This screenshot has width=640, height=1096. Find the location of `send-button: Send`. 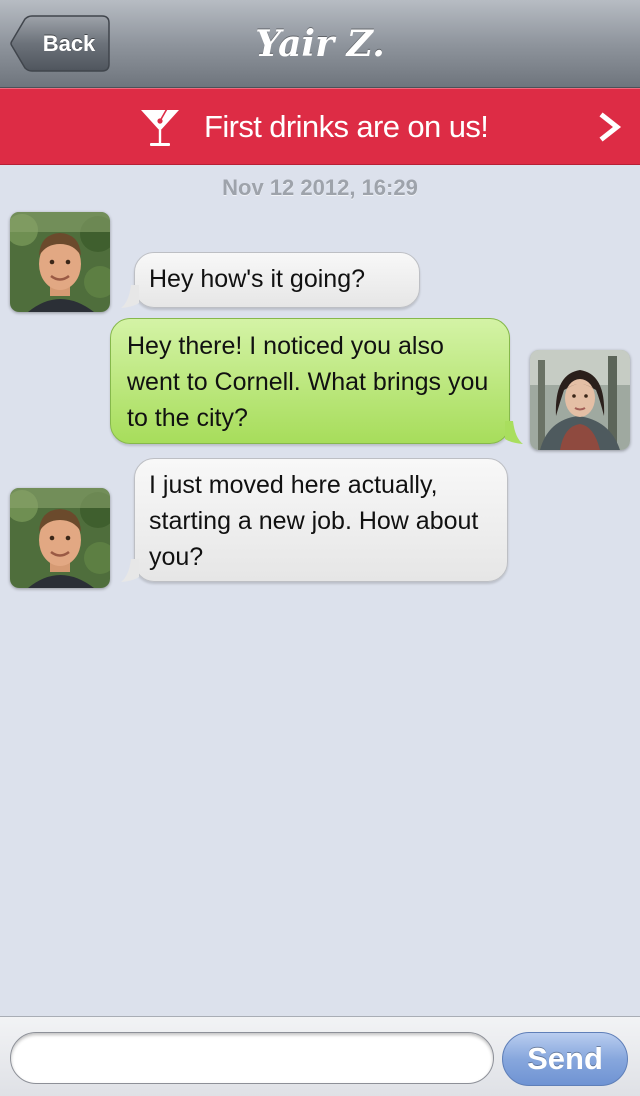

send-button: Send is located at coordinates (565, 1059).